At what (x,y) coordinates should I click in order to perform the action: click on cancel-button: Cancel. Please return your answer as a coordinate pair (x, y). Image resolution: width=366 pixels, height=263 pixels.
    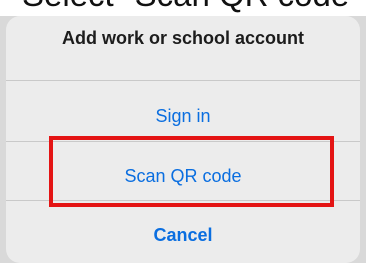
    Looking at the image, I should click on (183, 235).